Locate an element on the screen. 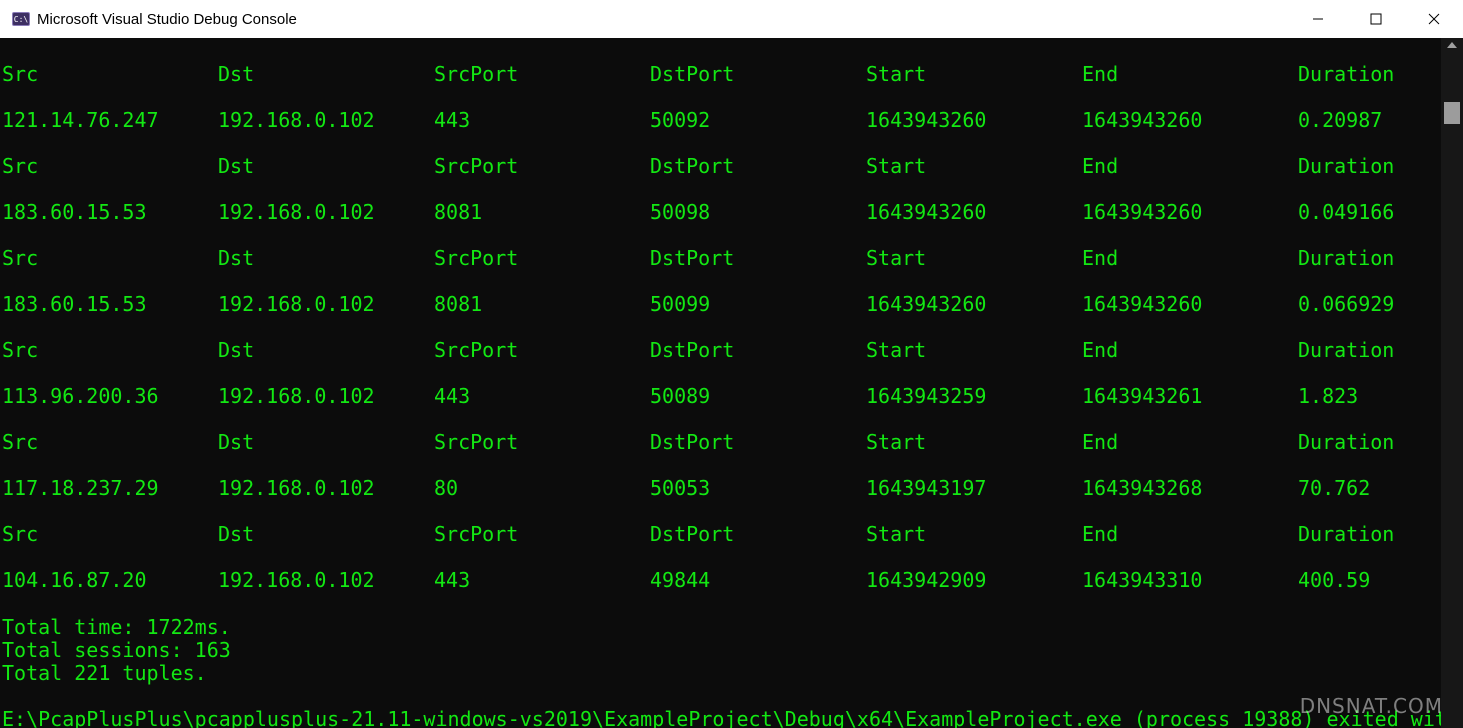  value-start: 1643943260 is located at coordinates (926, 212).